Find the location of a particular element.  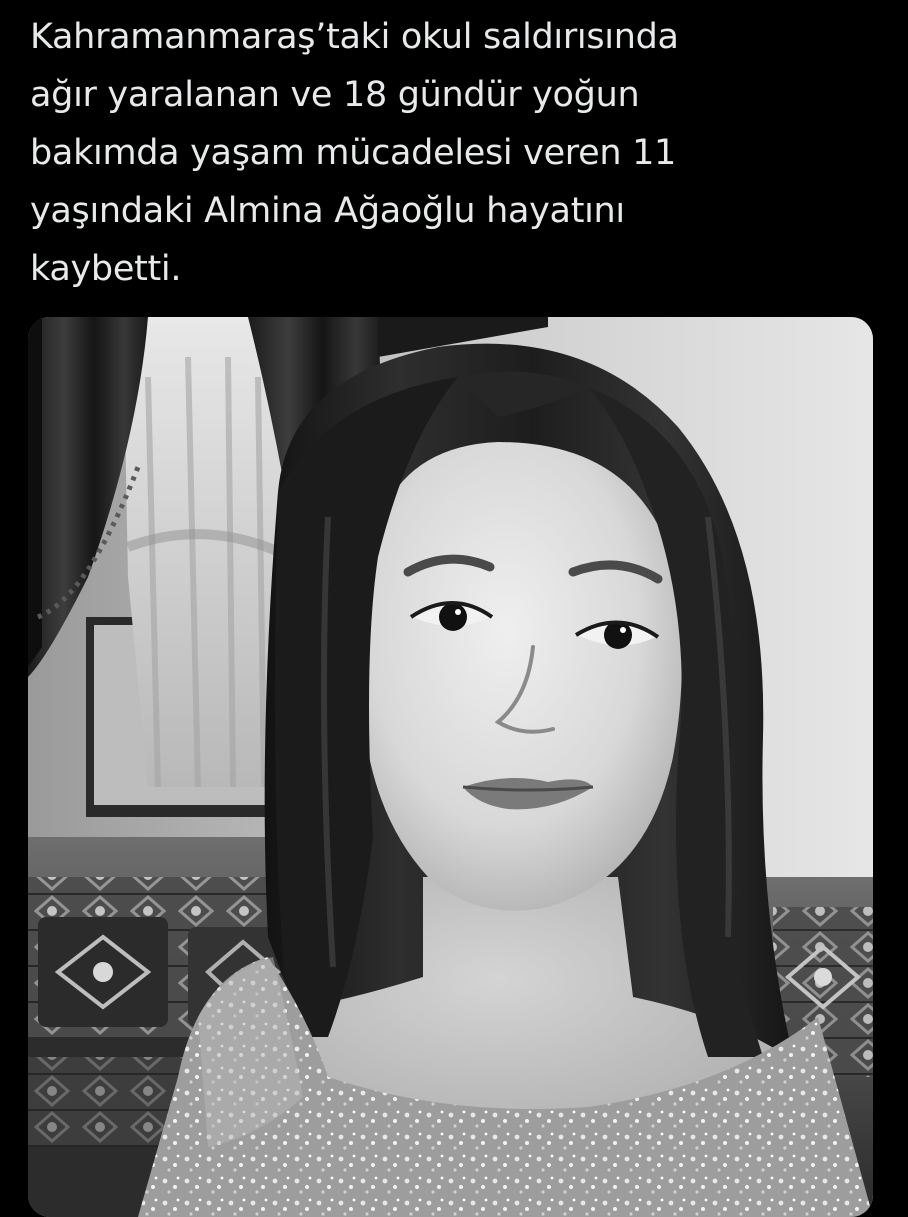

tweet-text-line: Kahramanmaraş’taki okul saldırısında is located at coordinates (354, 37).